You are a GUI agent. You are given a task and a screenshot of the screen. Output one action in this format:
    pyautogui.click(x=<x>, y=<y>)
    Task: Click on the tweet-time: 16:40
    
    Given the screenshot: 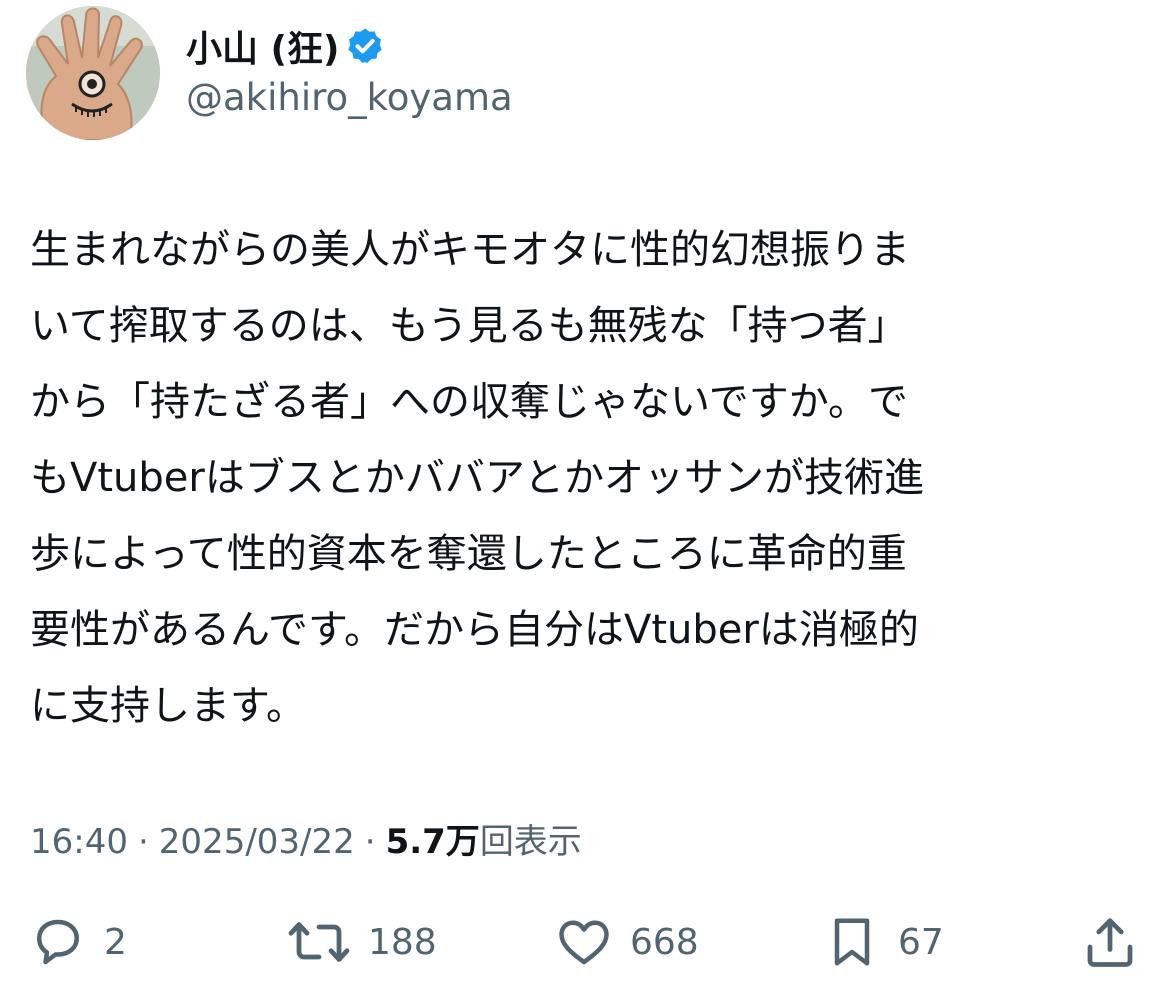 What is the action you would take?
    pyautogui.click(x=79, y=842)
    